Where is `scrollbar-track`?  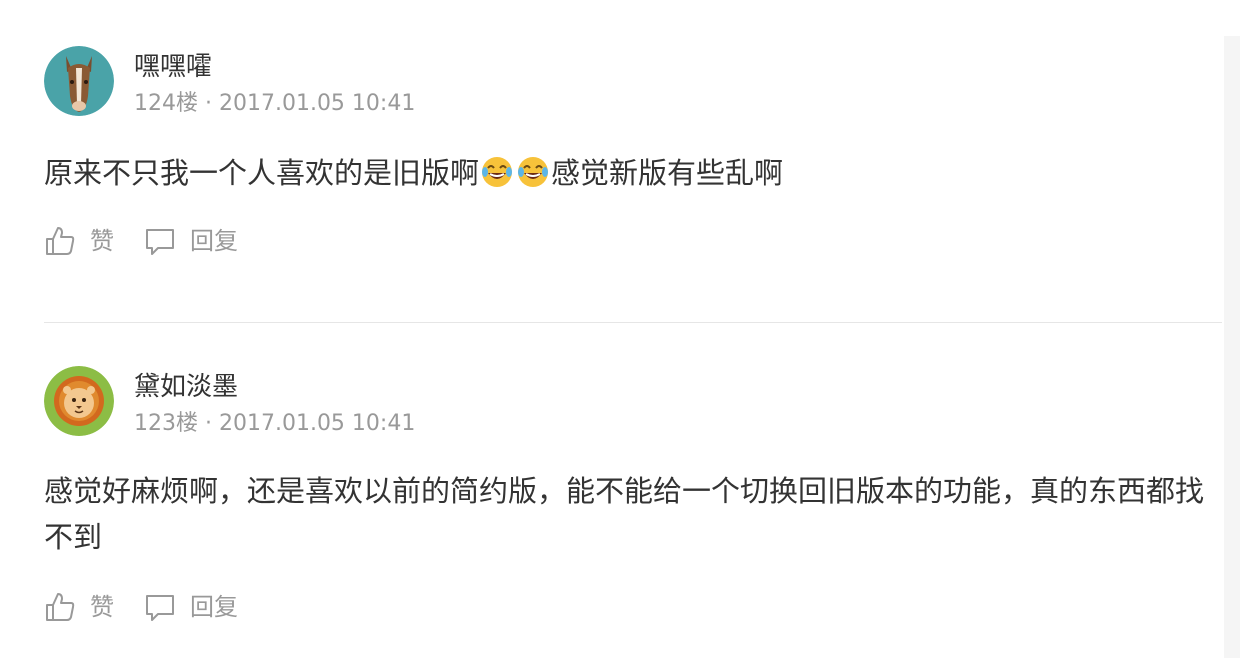 scrollbar-track is located at coordinates (1232, 347).